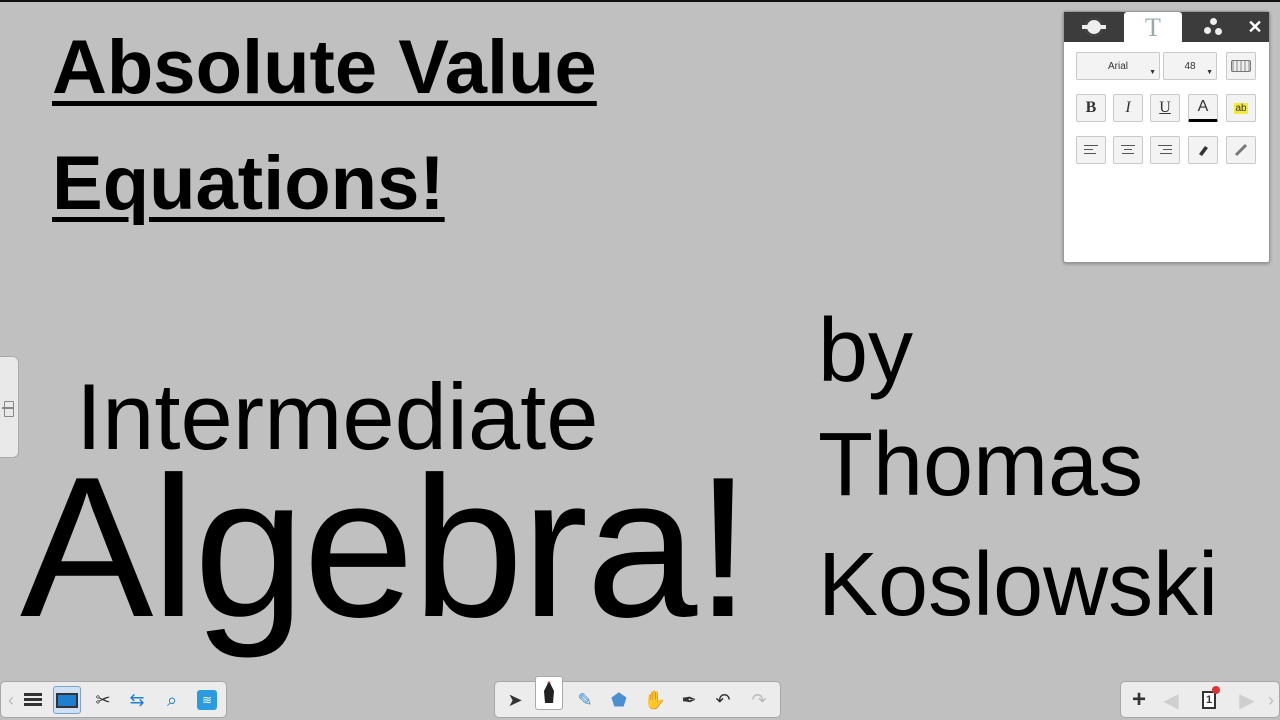  I want to click on undo-button: ↶, so click(723, 700).